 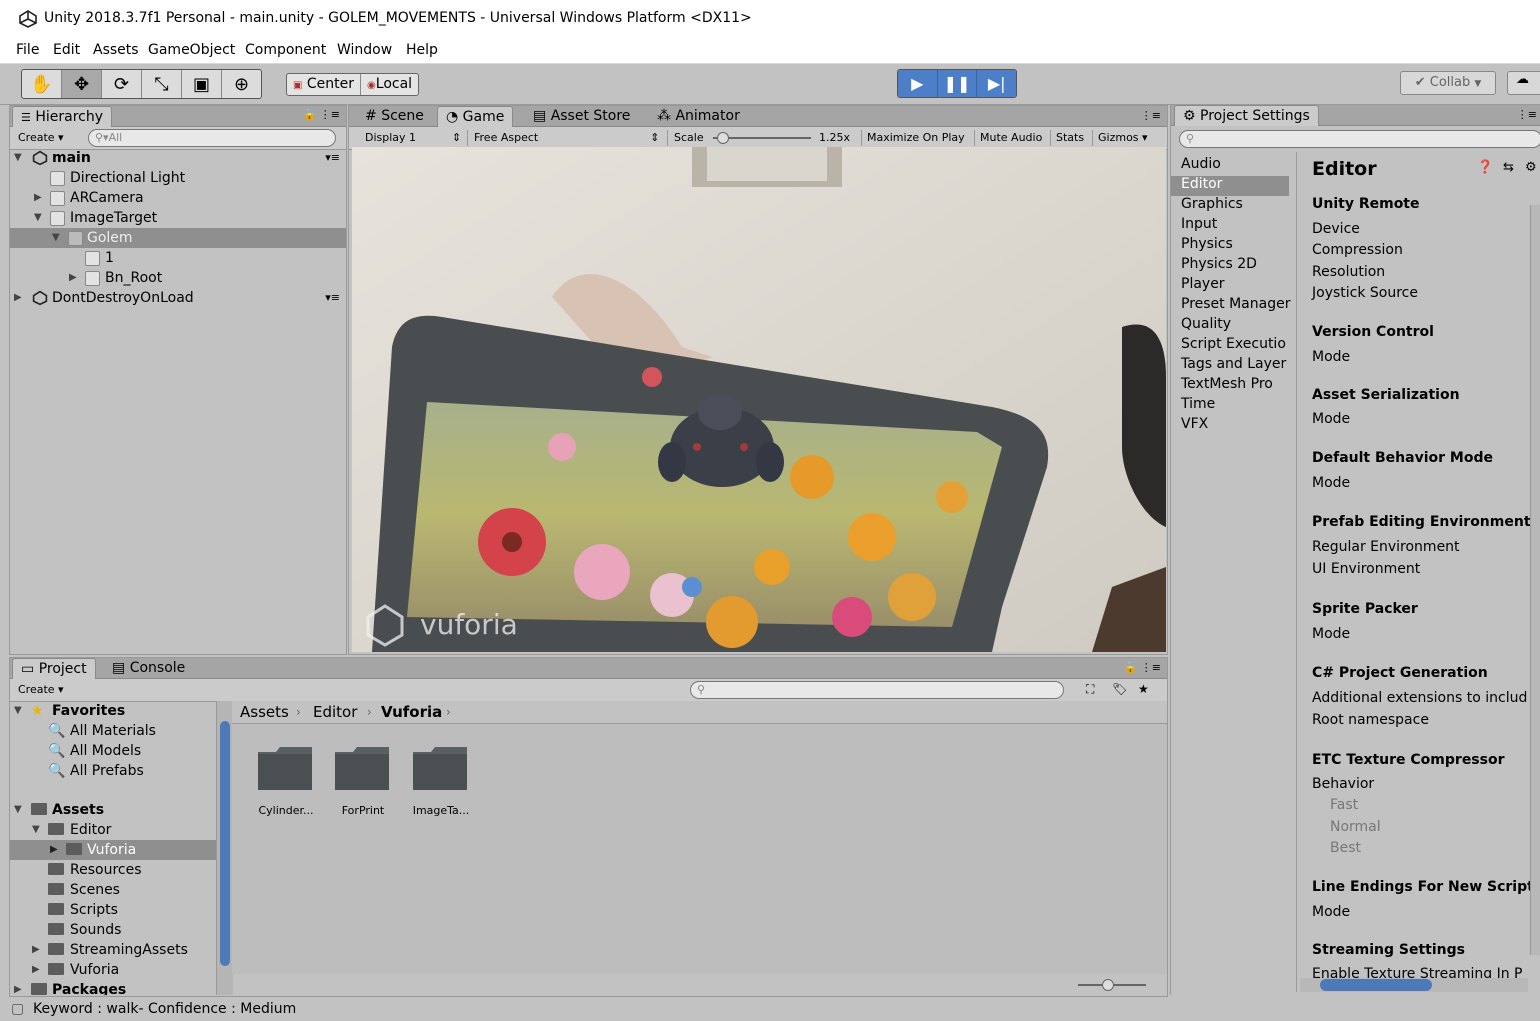 I want to click on settings-category-graphics: Graphics, so click(x=1212, y=204).